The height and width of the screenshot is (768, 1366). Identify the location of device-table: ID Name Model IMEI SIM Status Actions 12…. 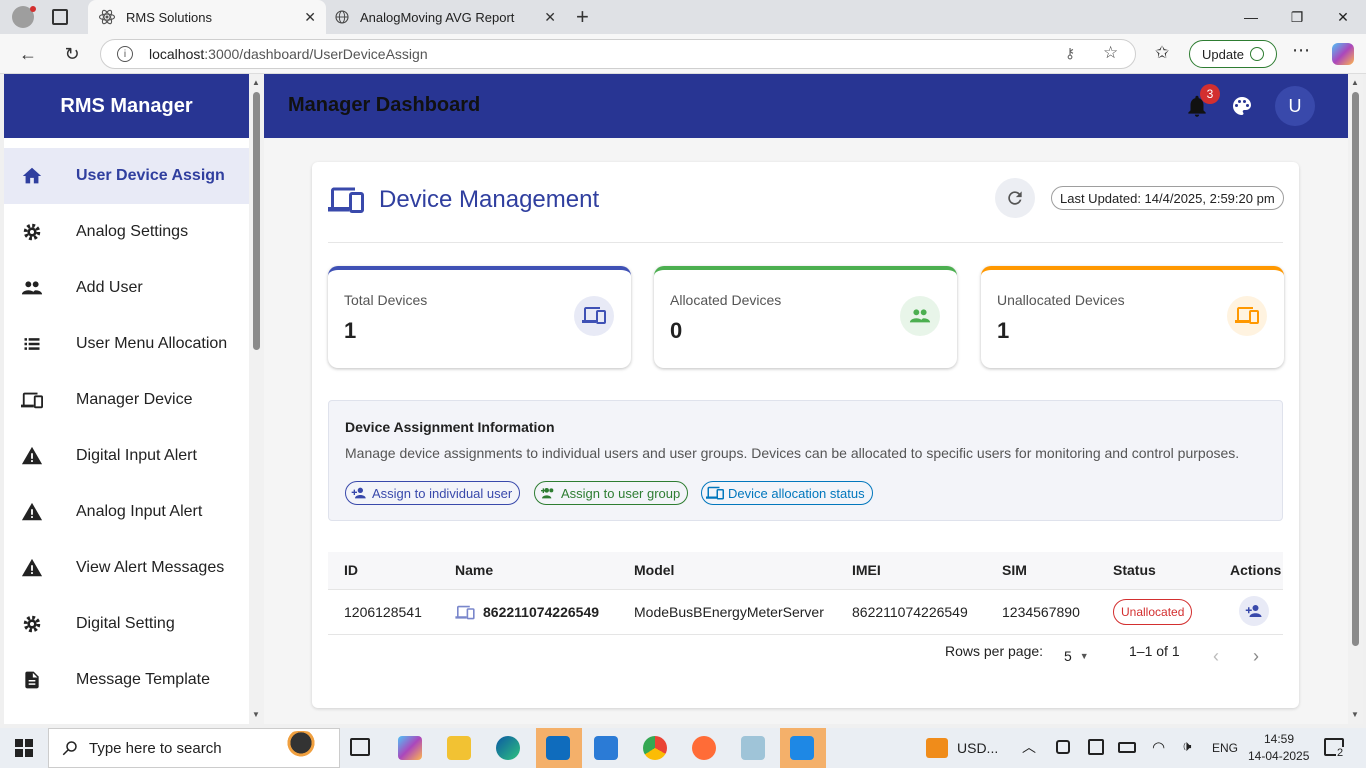
(805, 618).